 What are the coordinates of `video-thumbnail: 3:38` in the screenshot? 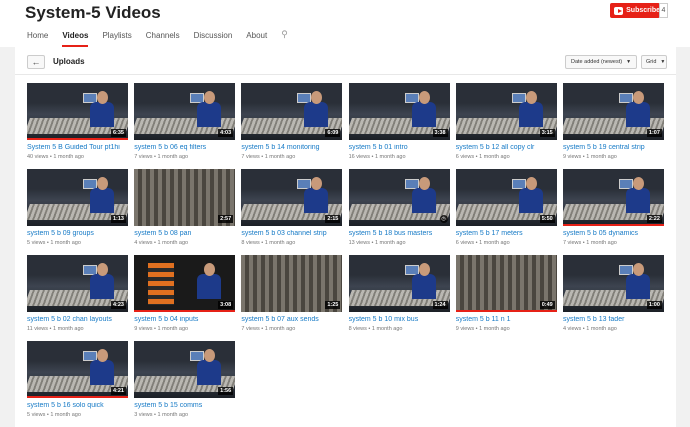 It's located at (399, 111).